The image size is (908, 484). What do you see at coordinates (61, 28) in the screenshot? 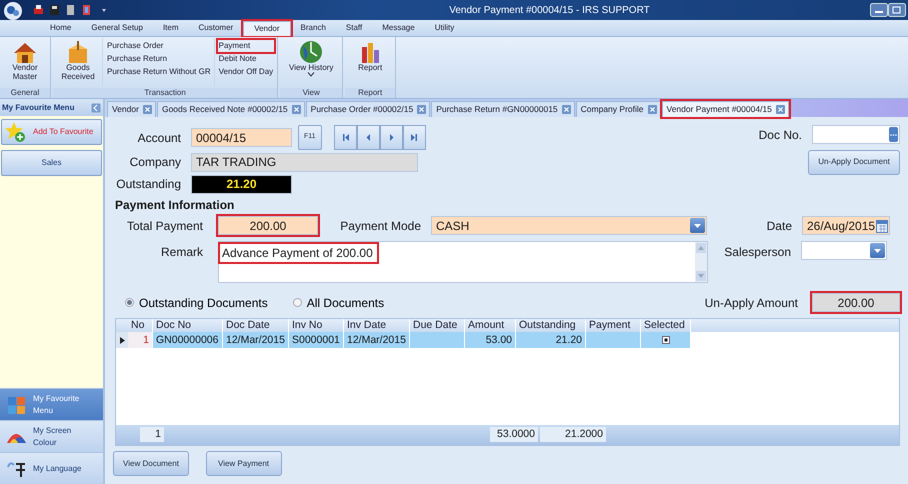
I see `ribbon-tab: Home` at bounding box center [61, 28].